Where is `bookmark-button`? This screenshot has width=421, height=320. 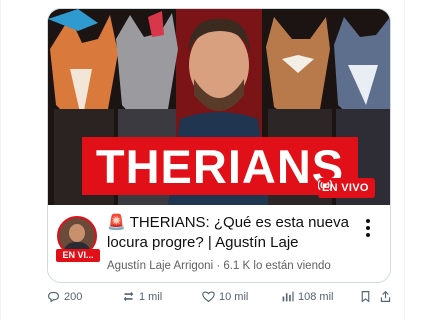
bookmark-button is located at coordinates (365, 296).